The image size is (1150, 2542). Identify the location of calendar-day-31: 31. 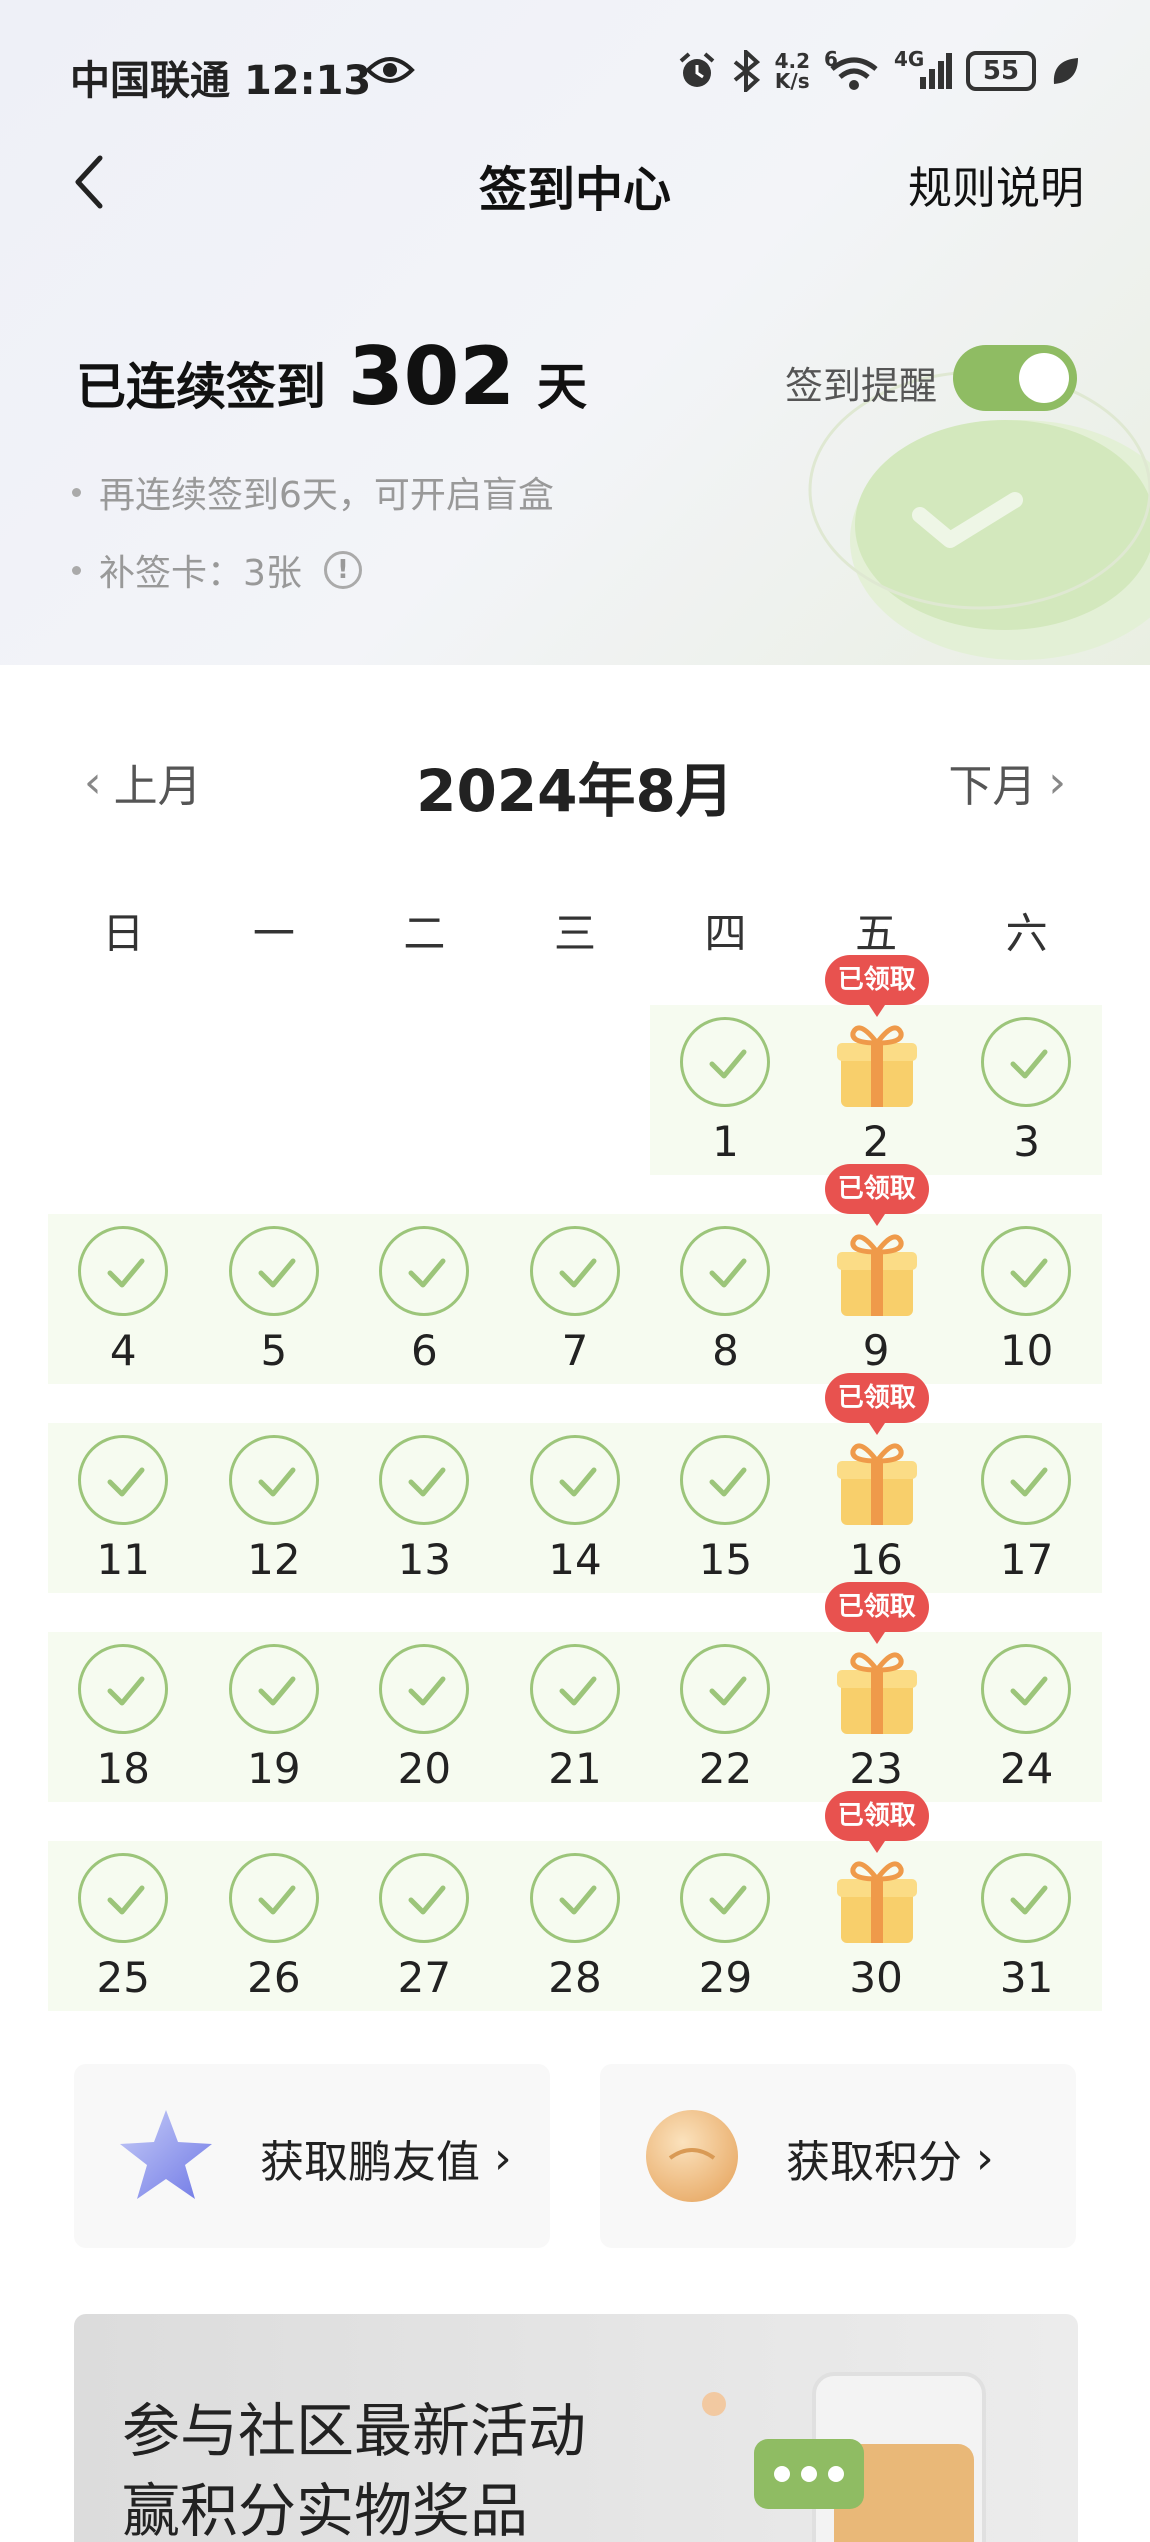
(1026, 1926).